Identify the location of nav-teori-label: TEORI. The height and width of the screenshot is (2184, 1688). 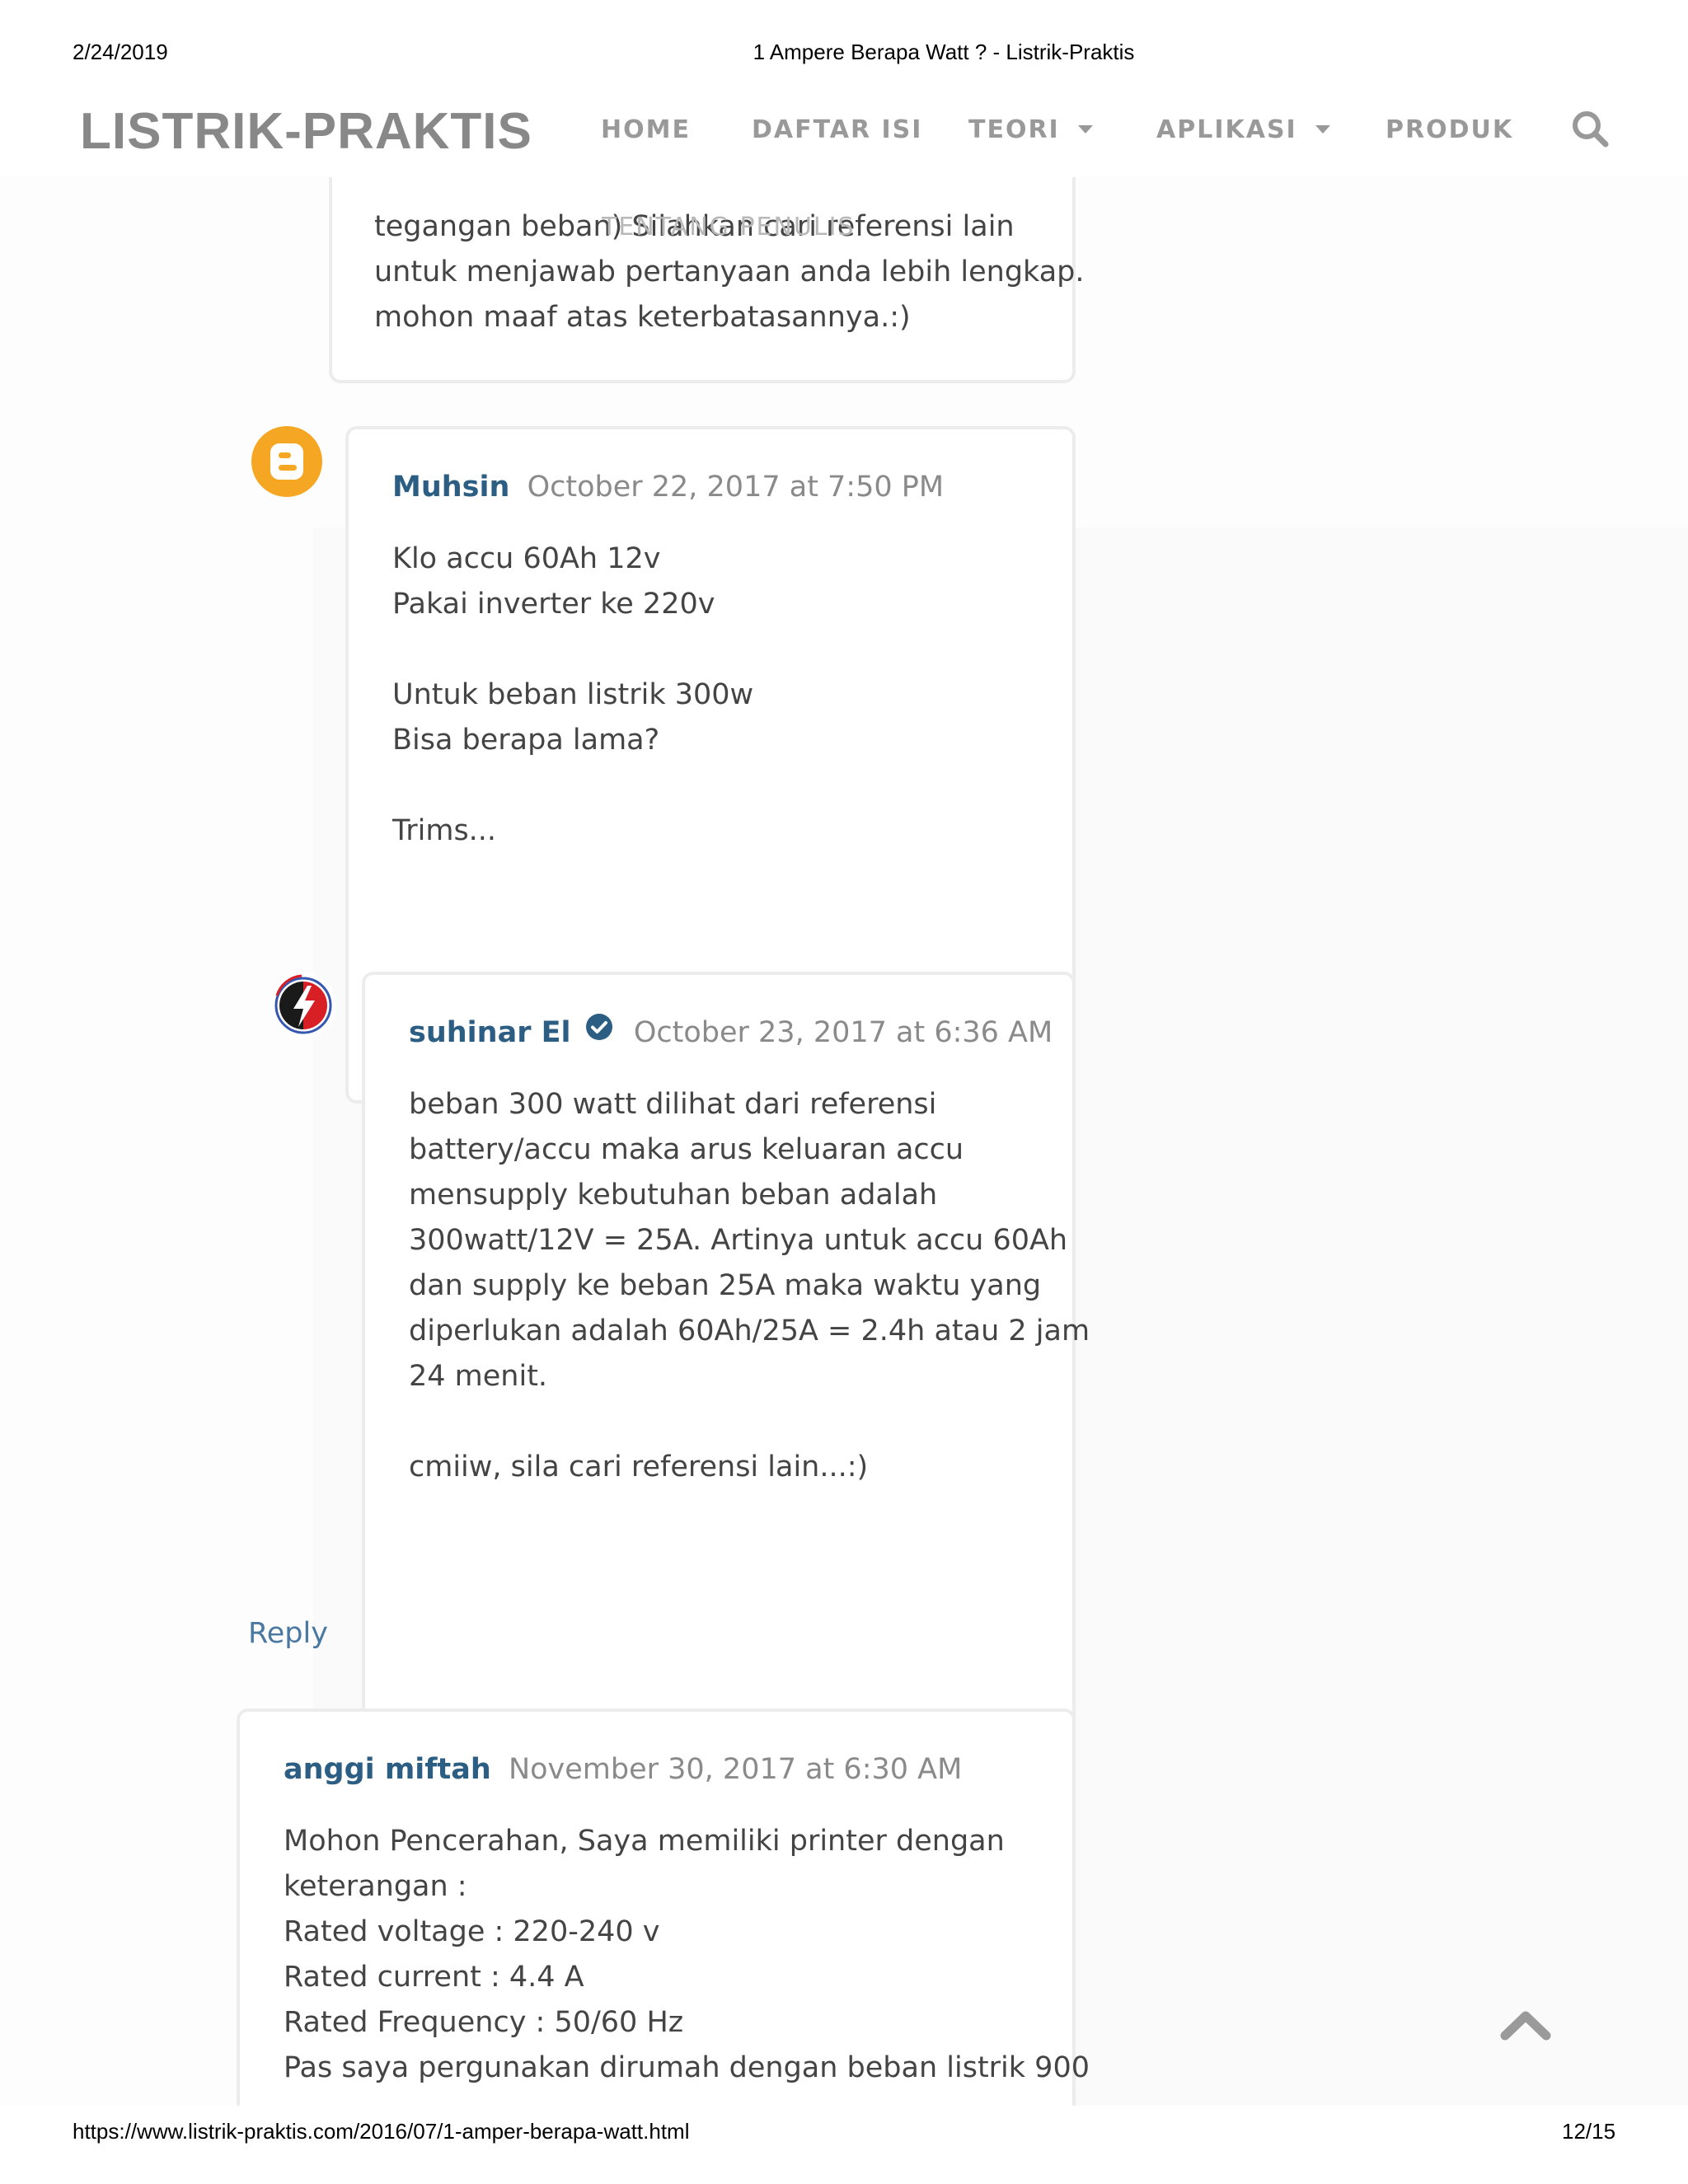
(1014, 129).